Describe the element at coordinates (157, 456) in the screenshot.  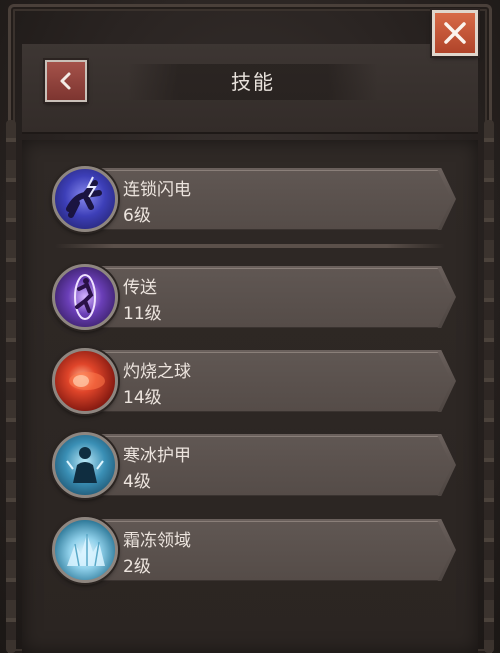
I see `skill-name: 寒冰护甲` at that location.